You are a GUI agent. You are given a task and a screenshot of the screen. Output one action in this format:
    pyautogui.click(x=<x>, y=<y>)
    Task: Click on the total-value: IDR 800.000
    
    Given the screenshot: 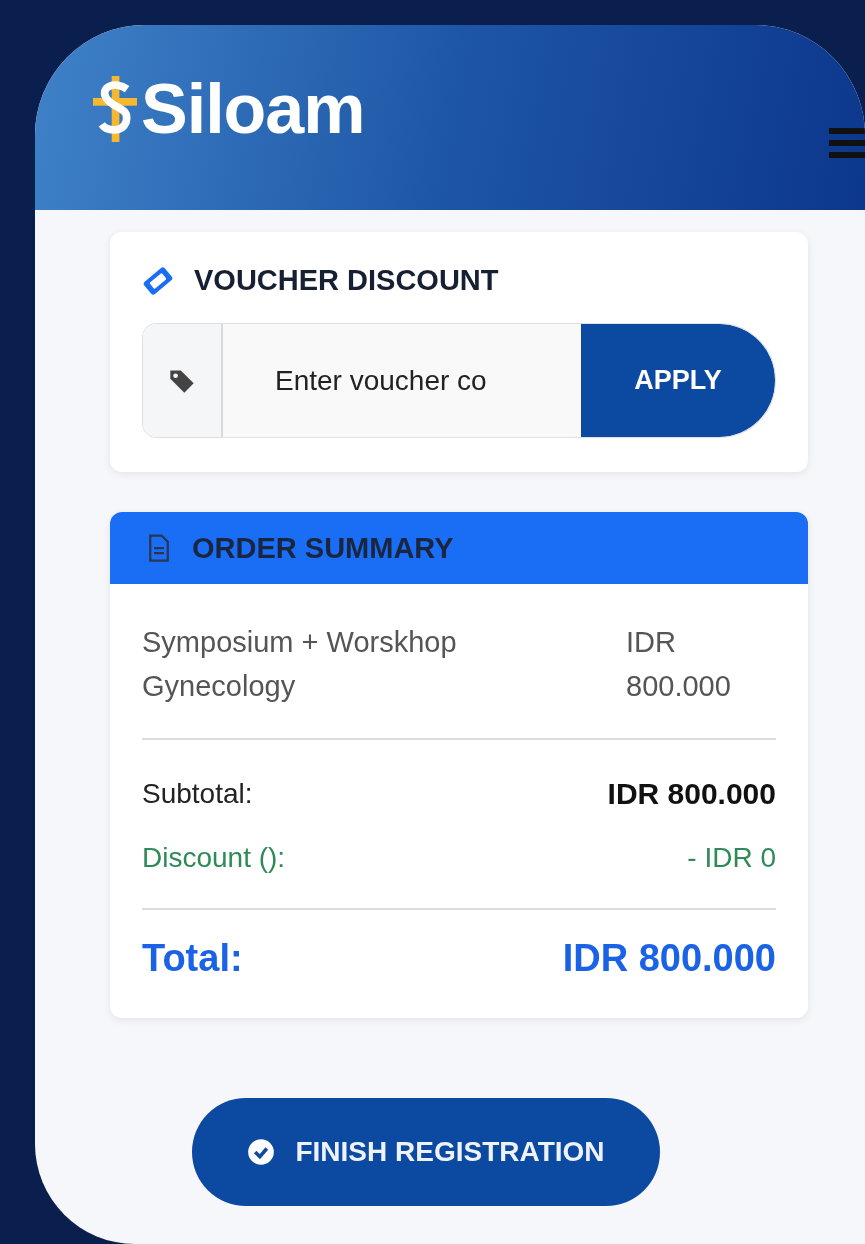 What is the action you would take?
    pyautogui.click(x=669, y=958)
    